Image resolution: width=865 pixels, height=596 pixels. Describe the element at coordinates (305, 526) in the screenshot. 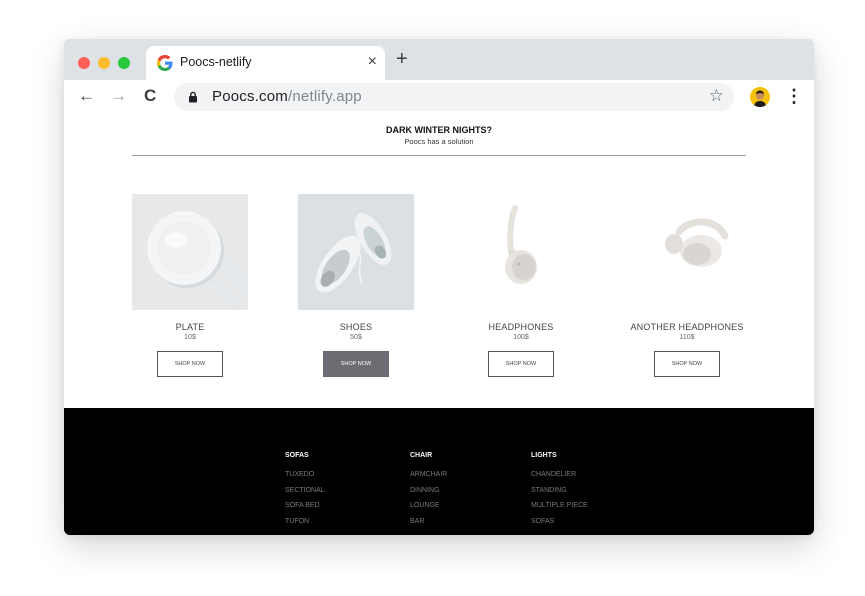

I see `footer-link: TUFON` at that location.